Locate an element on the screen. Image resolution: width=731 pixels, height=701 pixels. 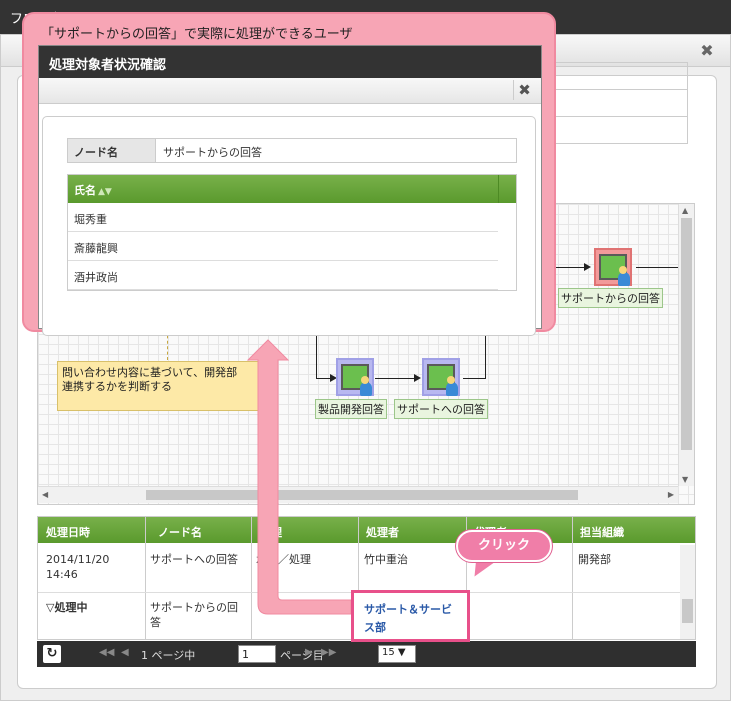
users-table: 氏名 ▲▼ 堀秀重 斎藤龍興 酒井政尚 is located at coordinates (292, 232).